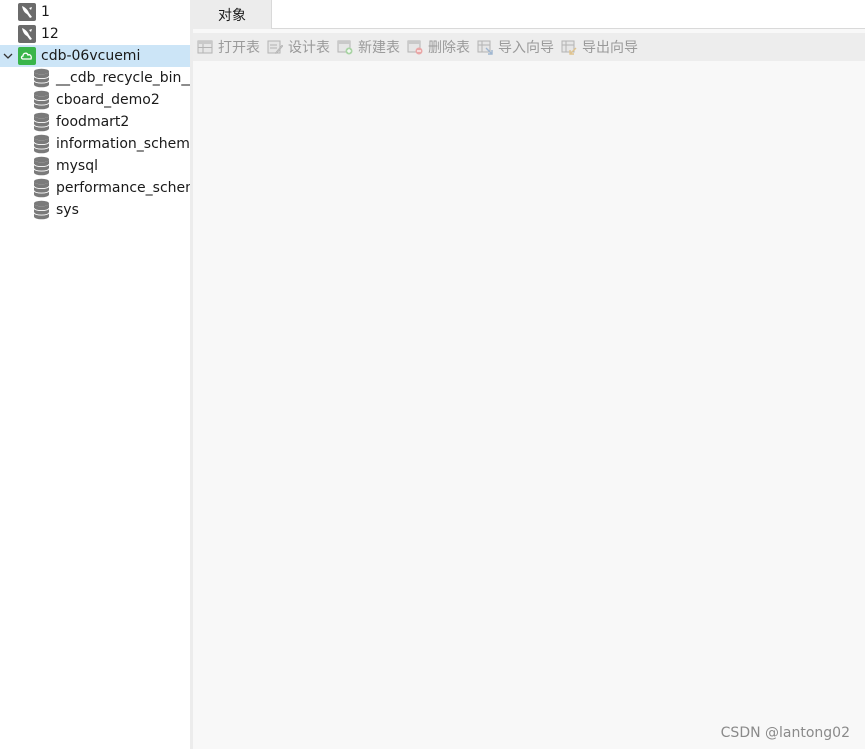 The width and height of the screenshot is (865, 749). Describe the element at coordinates (91, 56) in the screenshot. I see `connection-label: cdb-06vcuemi` at that location.